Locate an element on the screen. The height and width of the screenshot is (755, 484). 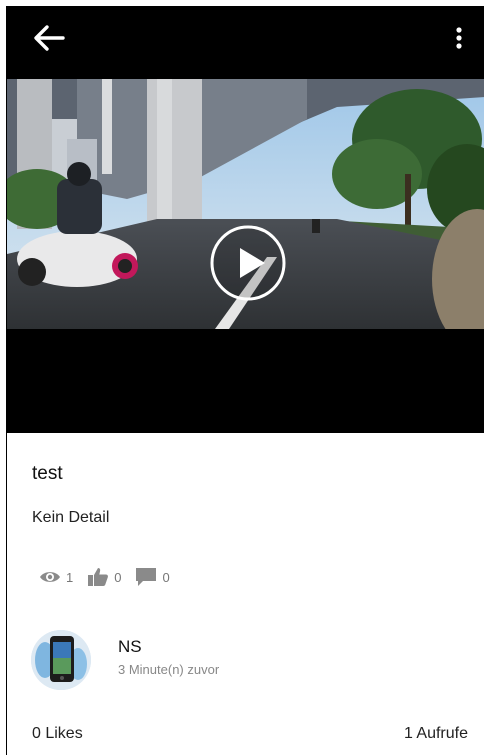
author-name: NS is located at coordinates (130, 647).